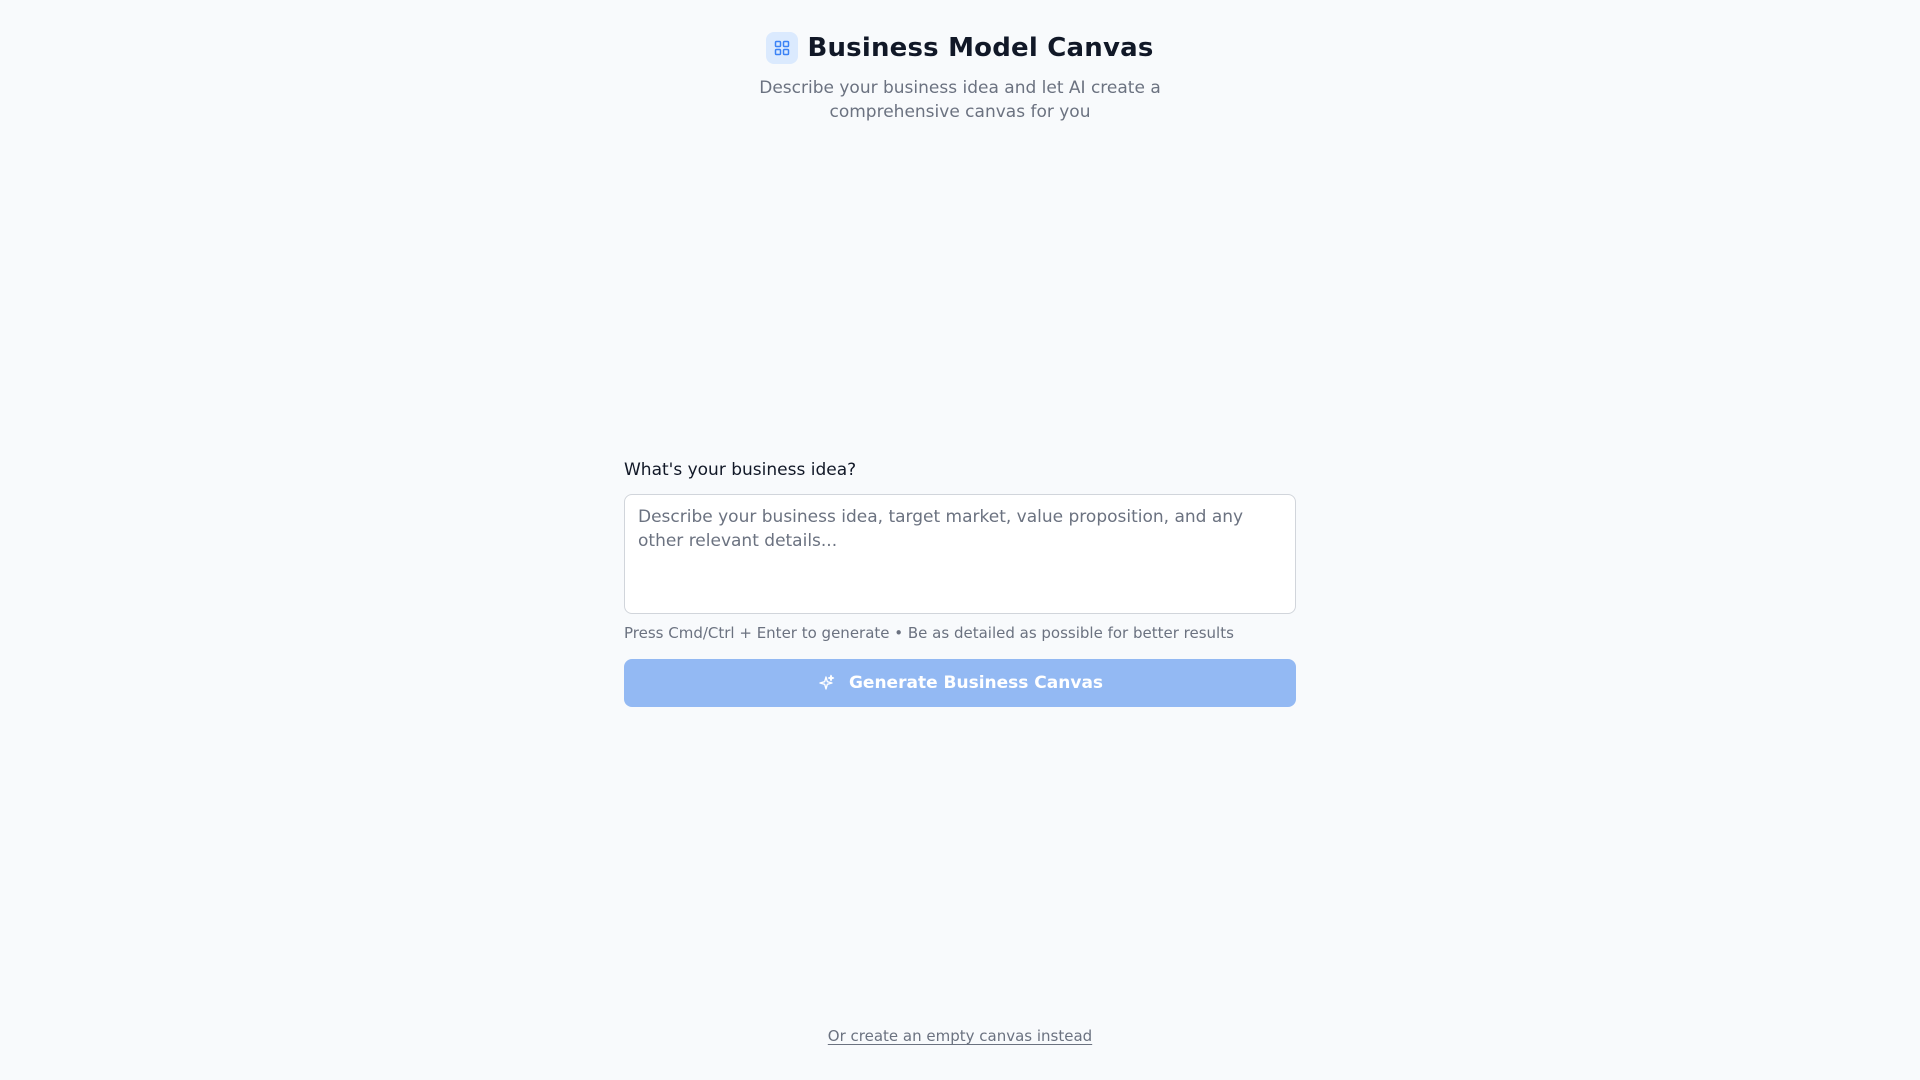 The image size is (1920, 1080). I want to click on business-idea-input, so click(960, 554).